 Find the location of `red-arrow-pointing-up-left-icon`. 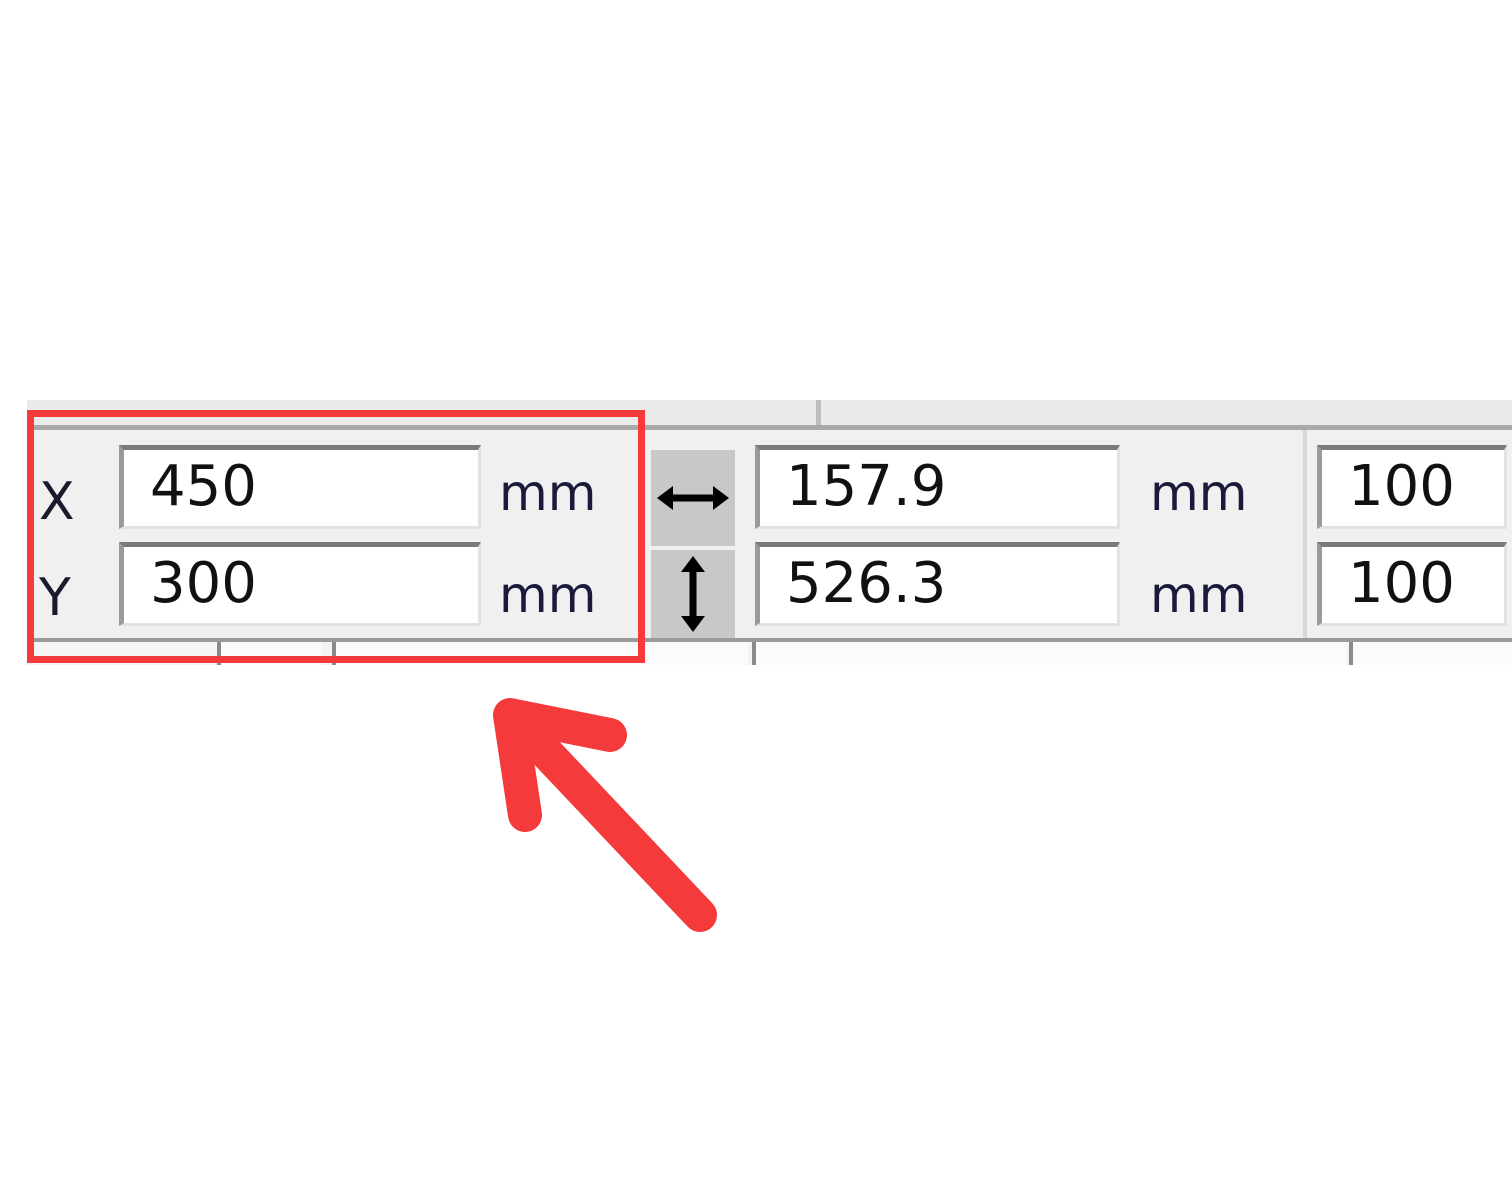

red-arrow-pointing-up-left-icon is located at coordinates (605, 815).